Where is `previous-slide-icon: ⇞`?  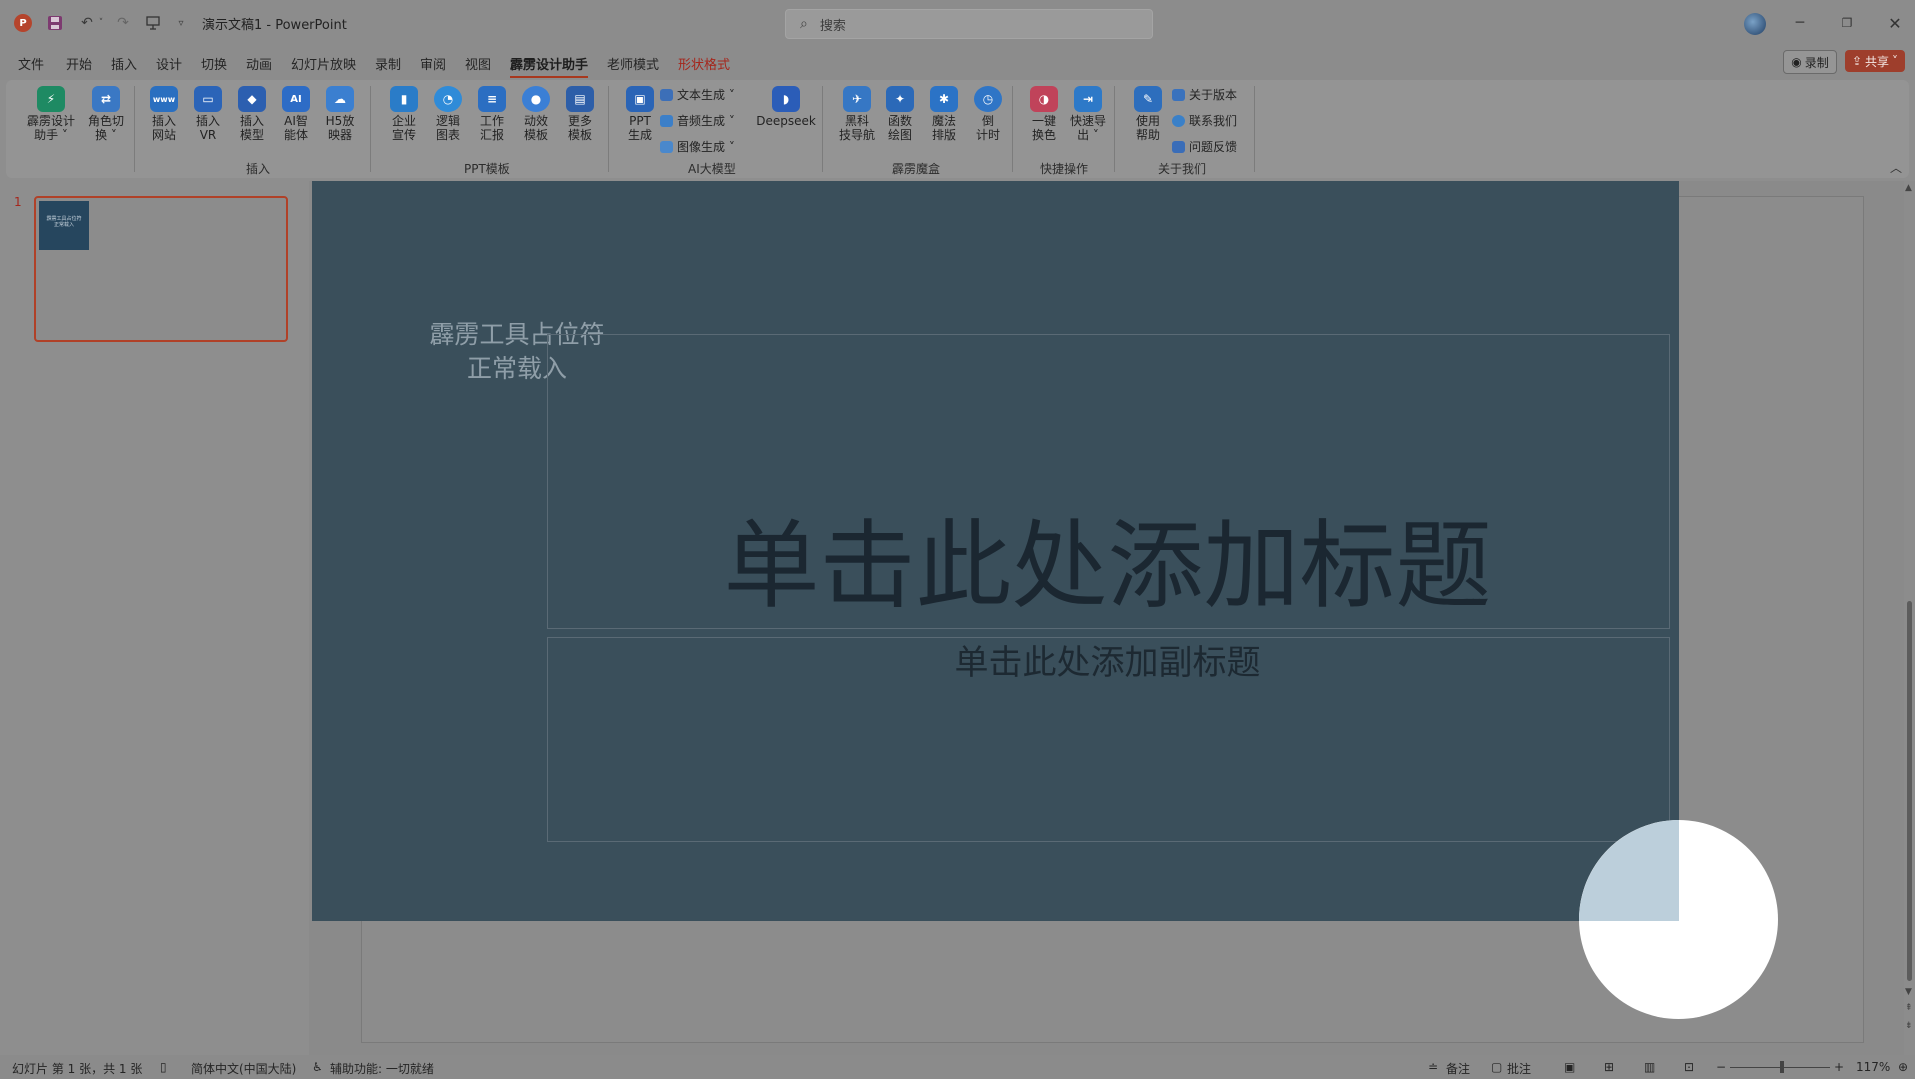 previous-slide-icon: ⇞ is located at coordinates (1909, 1008).